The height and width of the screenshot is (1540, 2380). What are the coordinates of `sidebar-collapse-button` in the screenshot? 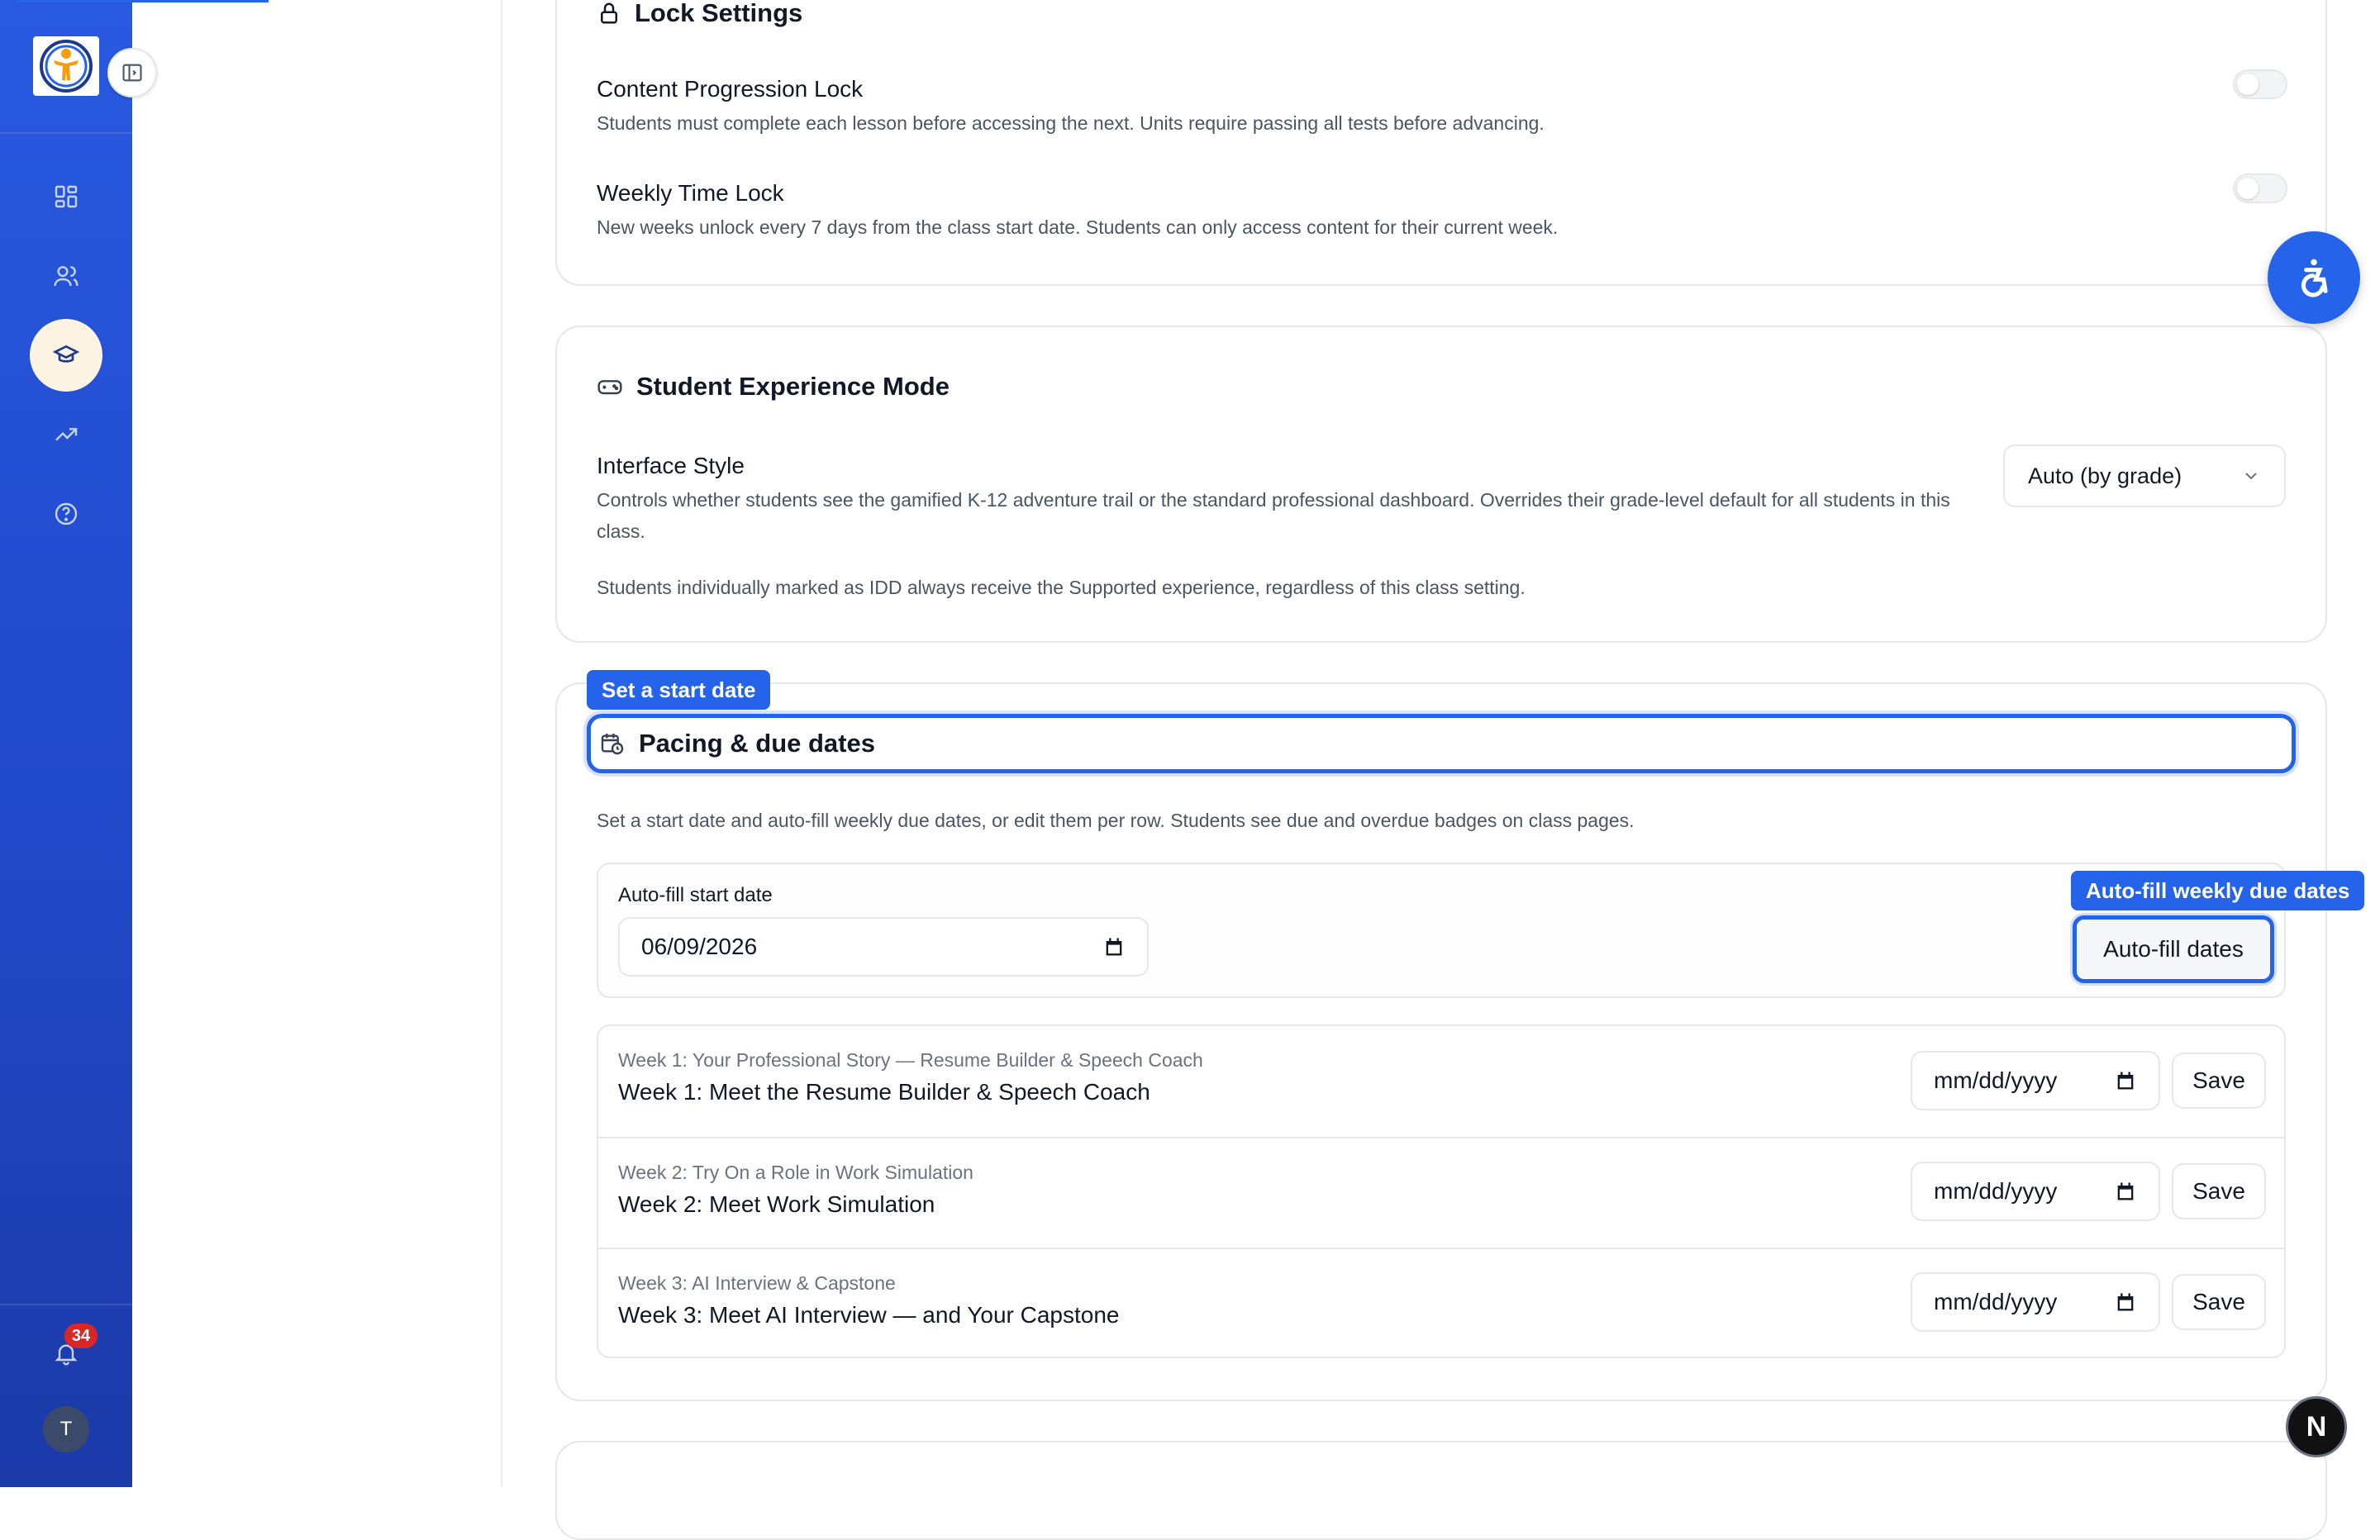 It's located at (132, 72).